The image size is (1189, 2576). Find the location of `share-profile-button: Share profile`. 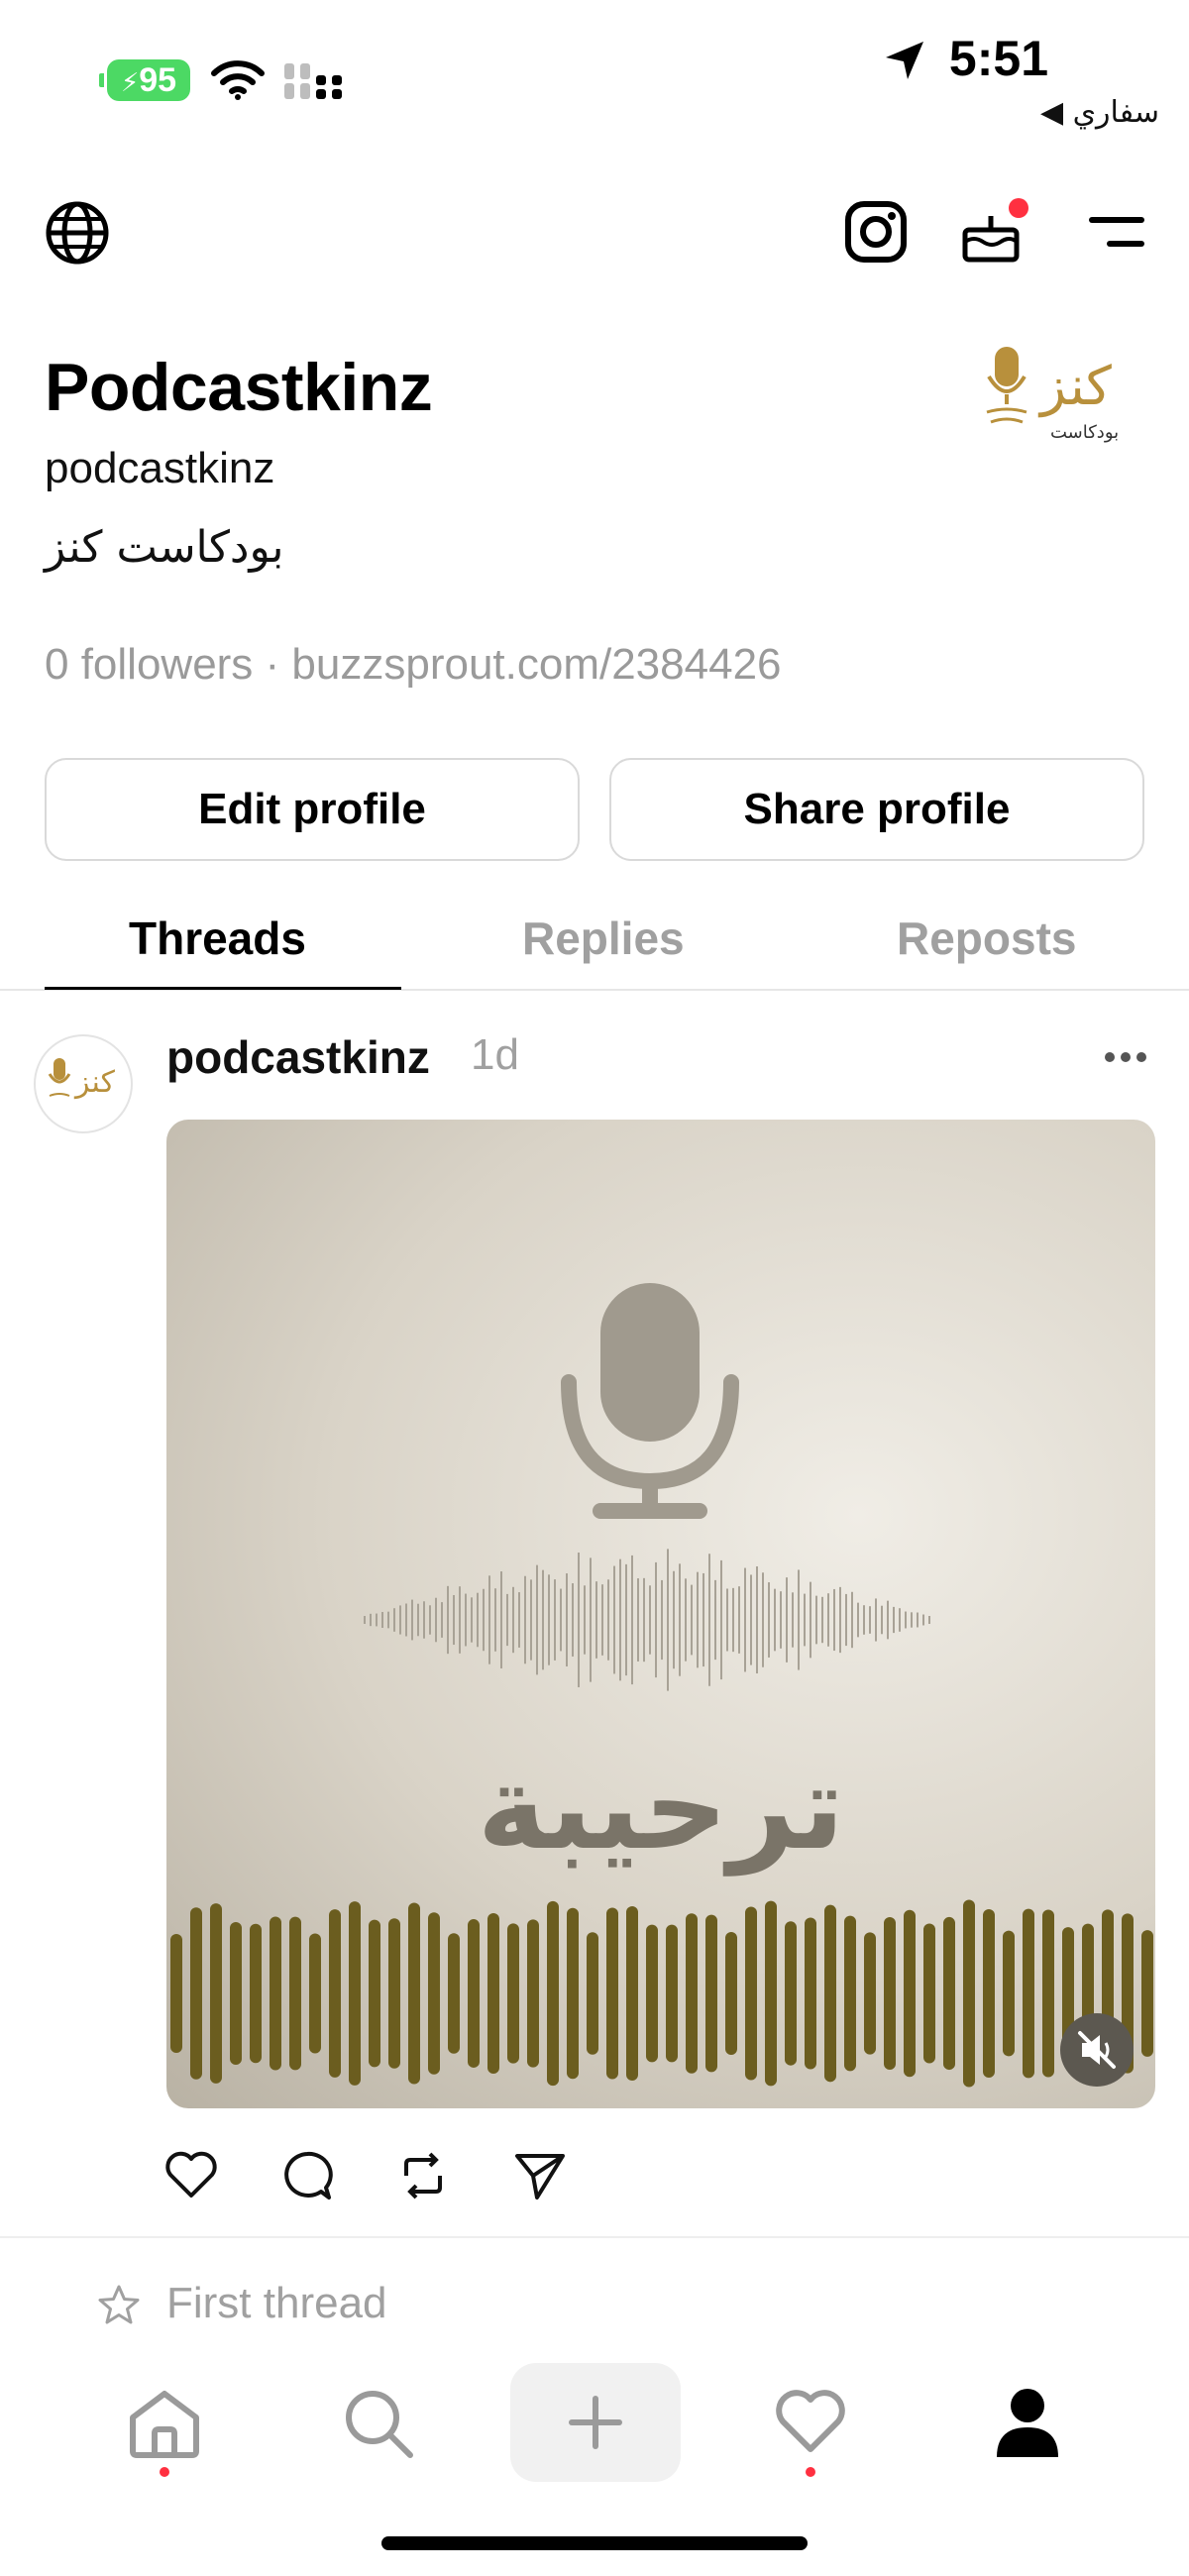

share-profile-button: Share profile is located at coordinates (876, 809).